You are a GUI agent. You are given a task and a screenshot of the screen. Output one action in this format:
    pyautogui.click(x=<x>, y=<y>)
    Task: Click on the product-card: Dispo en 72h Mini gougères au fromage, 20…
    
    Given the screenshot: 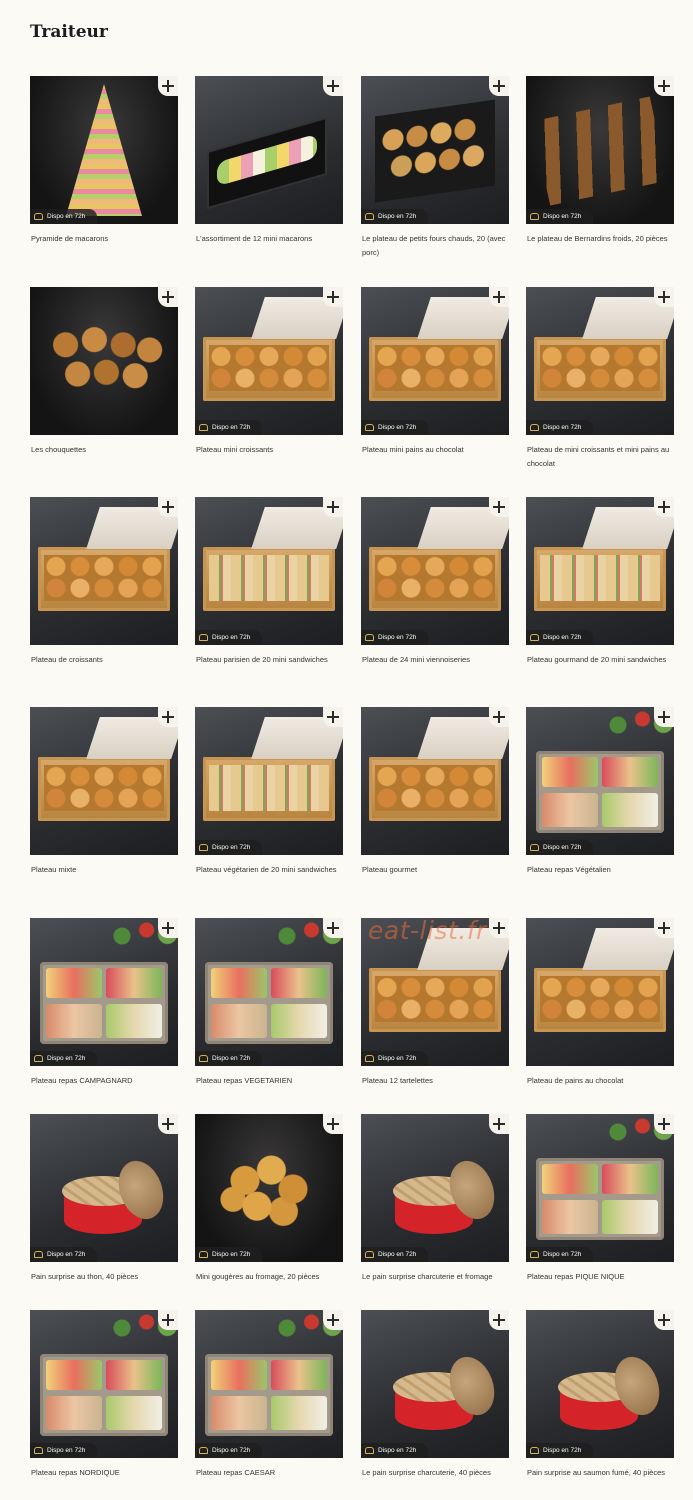 What is the action you would take?
    pyautogui.click(x=269, y=1199)
    